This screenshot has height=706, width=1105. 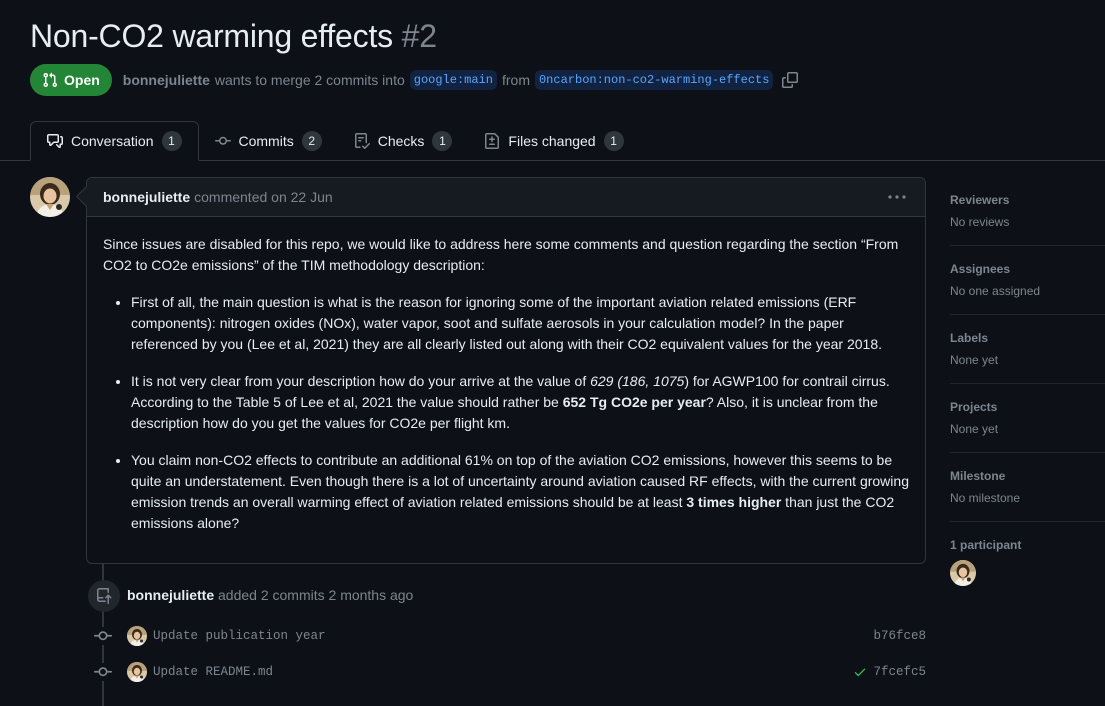 I want to click on tab-conversation: Conversation 1, so click(x=114, y=141).